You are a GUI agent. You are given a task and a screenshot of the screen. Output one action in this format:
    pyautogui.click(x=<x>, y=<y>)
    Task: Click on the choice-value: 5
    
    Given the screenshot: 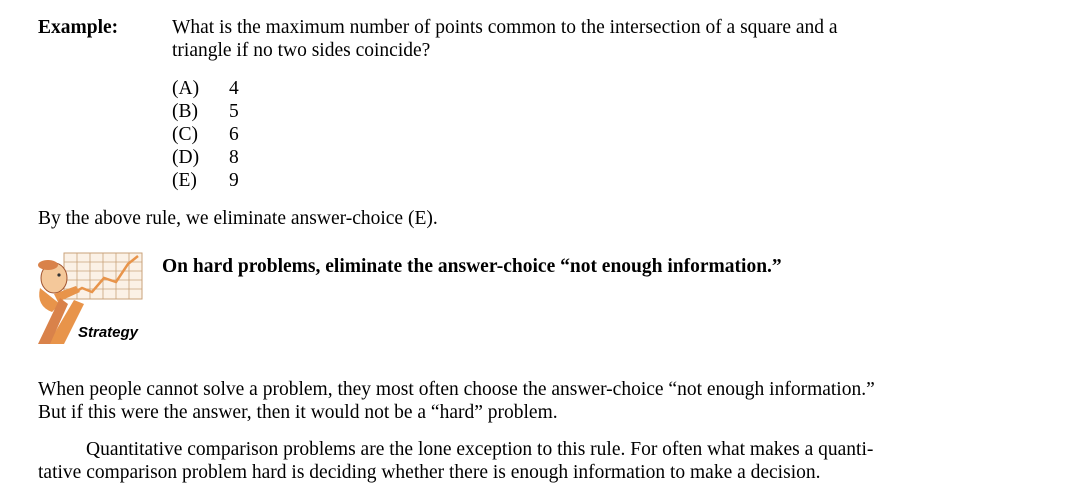 What is the action you would take?
    pyautogui.click(x=234, y=111)
    